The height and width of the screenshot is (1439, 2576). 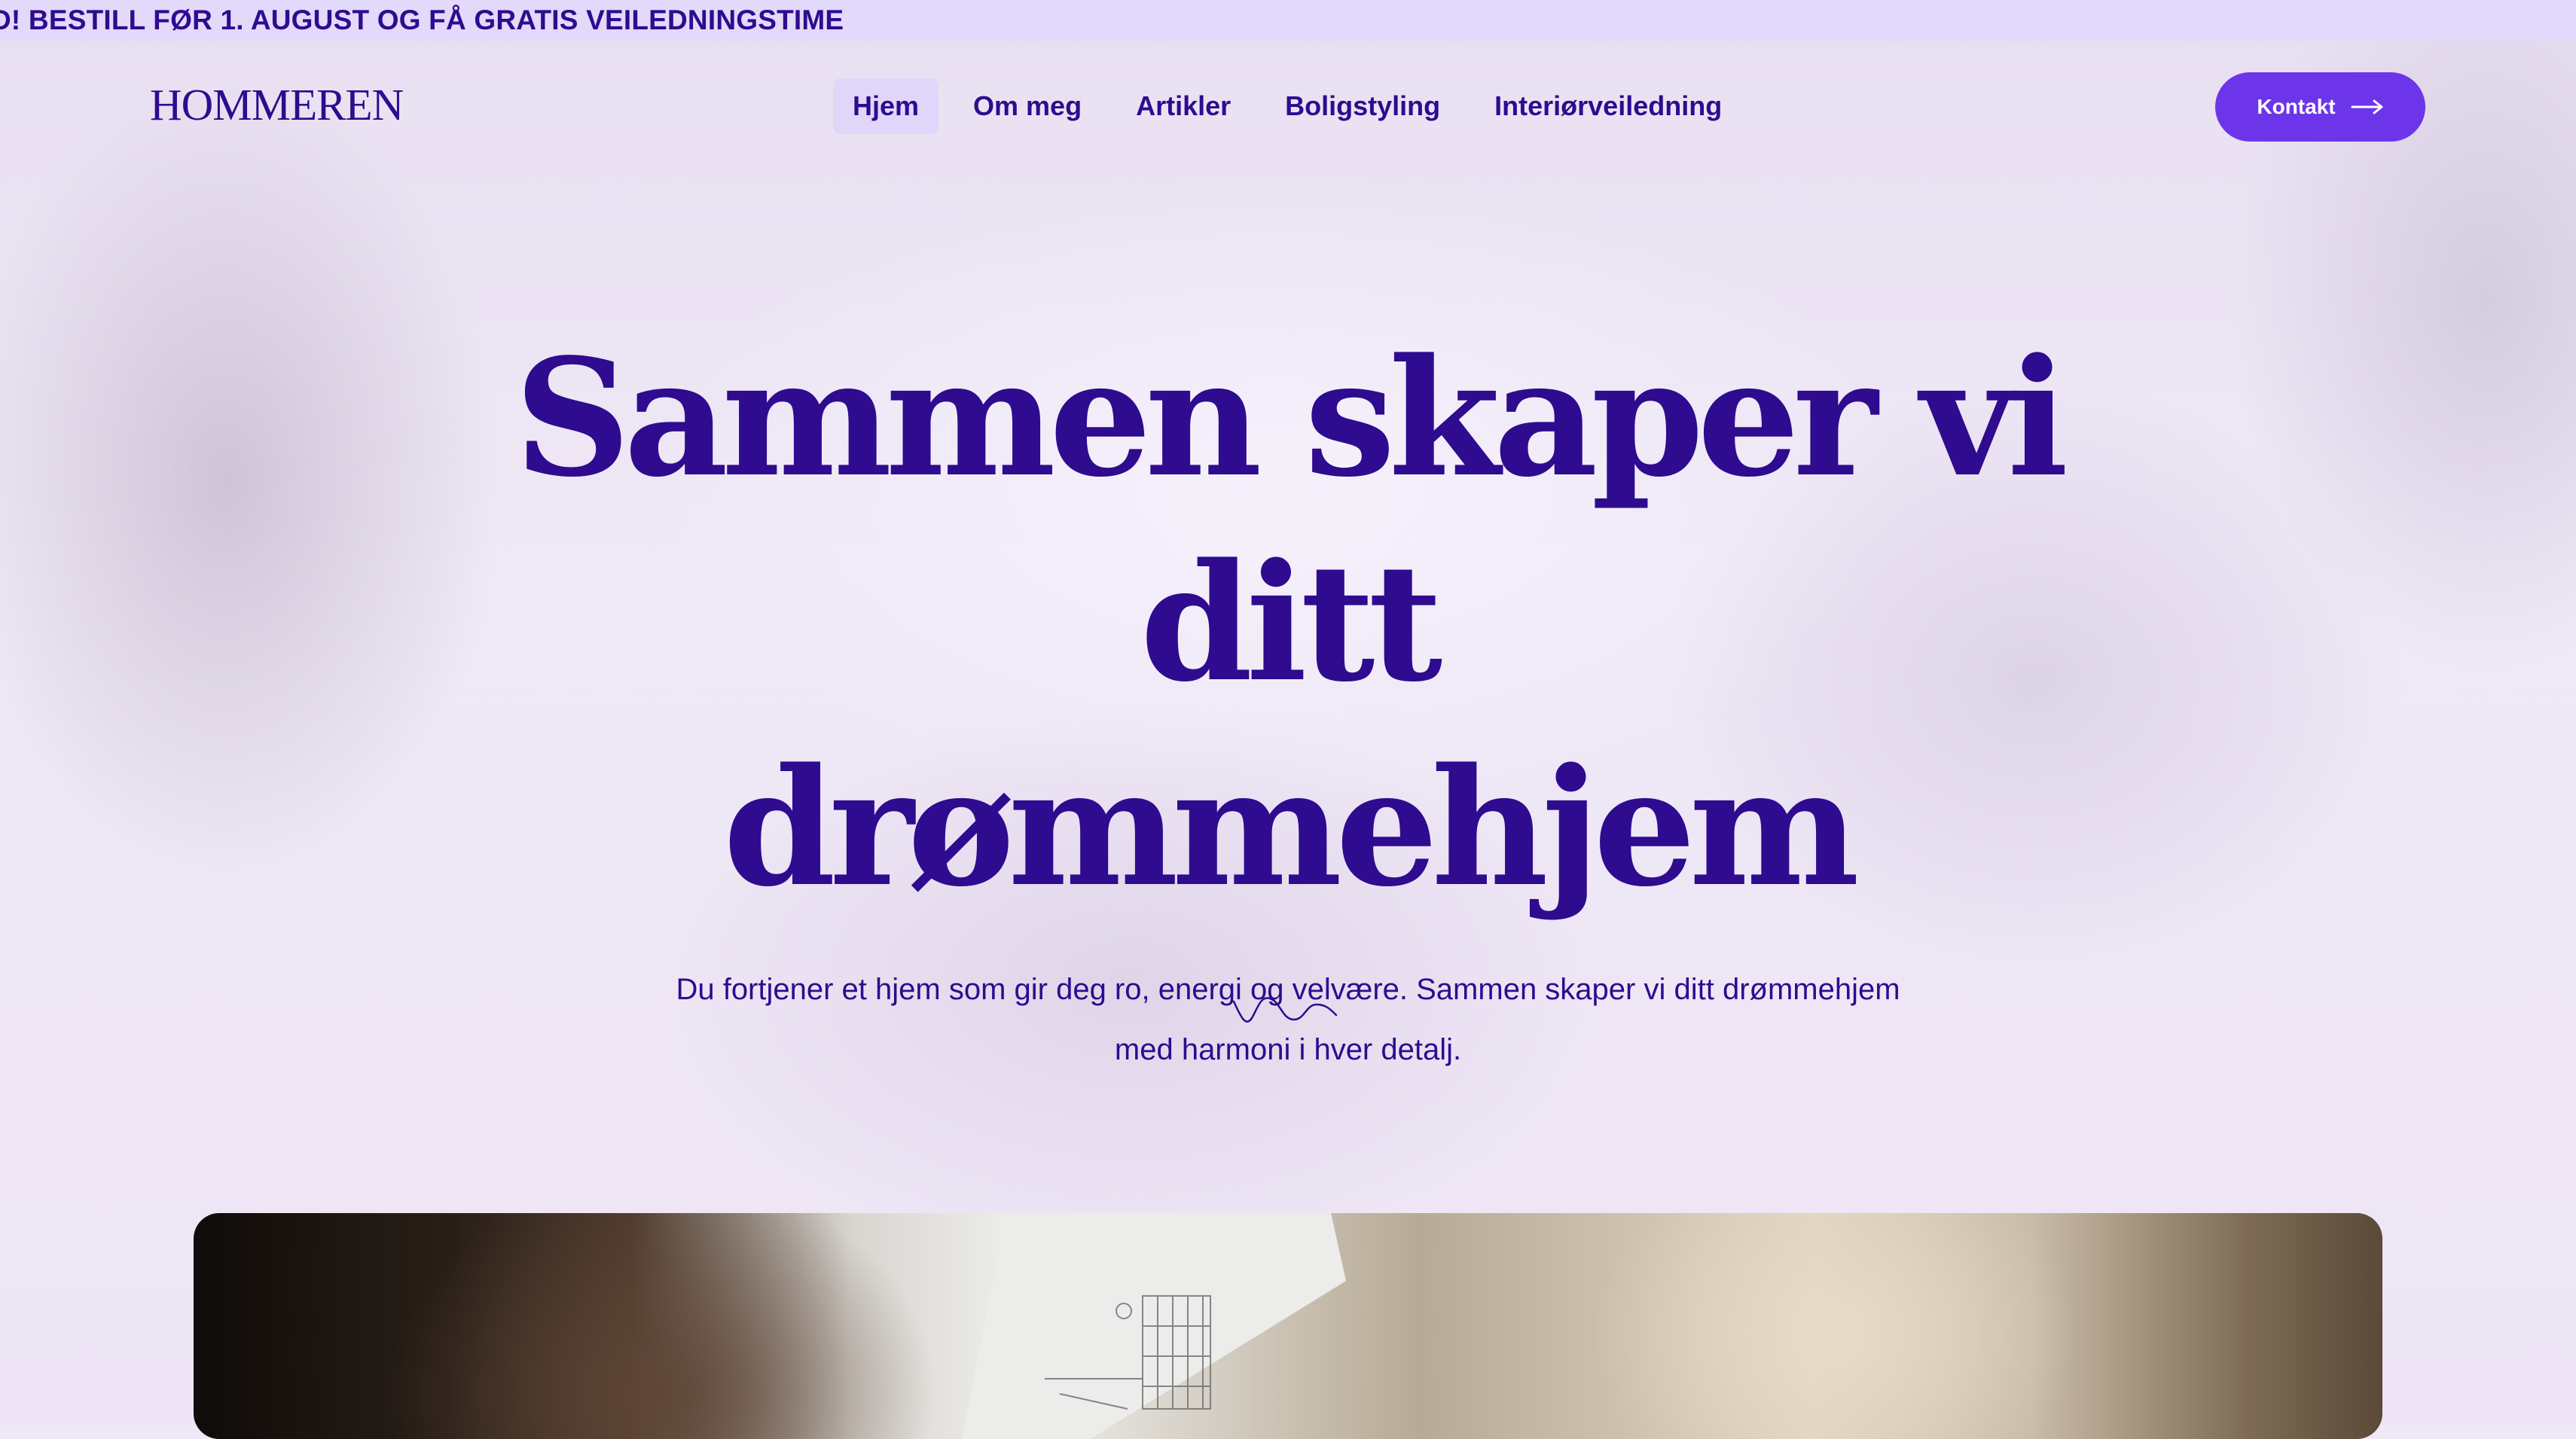 I want to click on hero-subtitle-line-2: med harmoni i hver detalj., so click(x=1288, y=1049).